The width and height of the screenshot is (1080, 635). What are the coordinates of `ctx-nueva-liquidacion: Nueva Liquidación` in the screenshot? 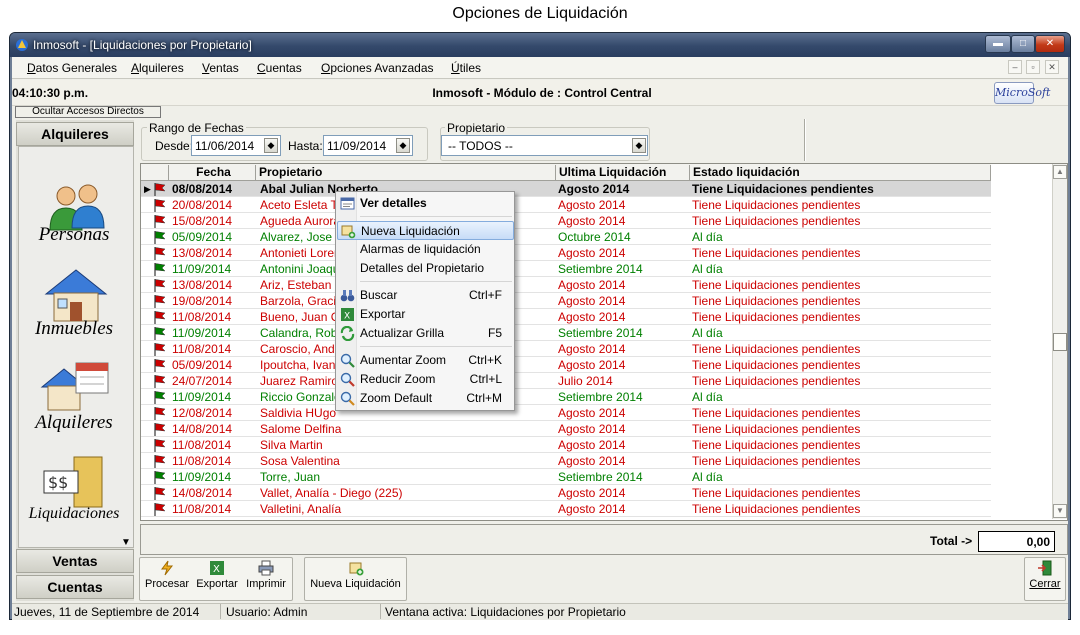 It's located at (425, 230).